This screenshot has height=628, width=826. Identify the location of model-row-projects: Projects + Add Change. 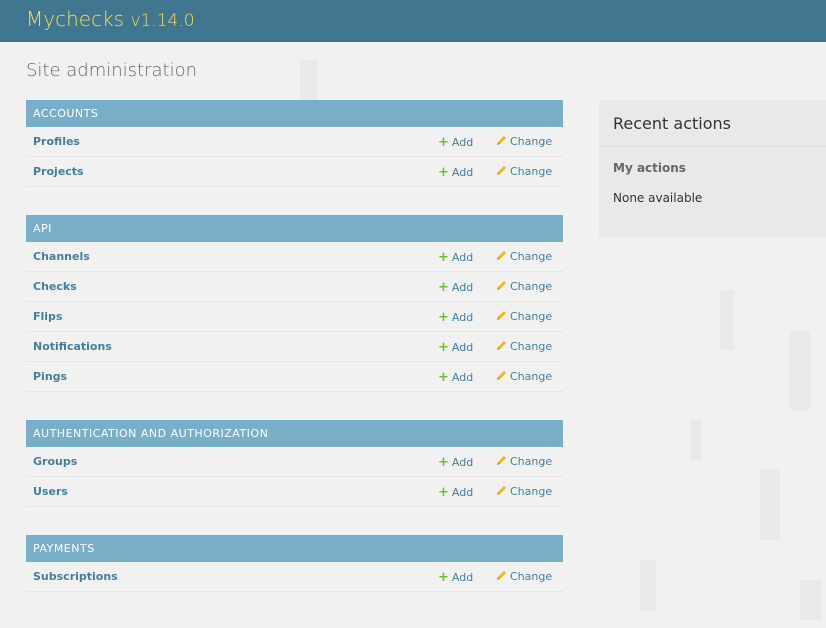
(294, 172).